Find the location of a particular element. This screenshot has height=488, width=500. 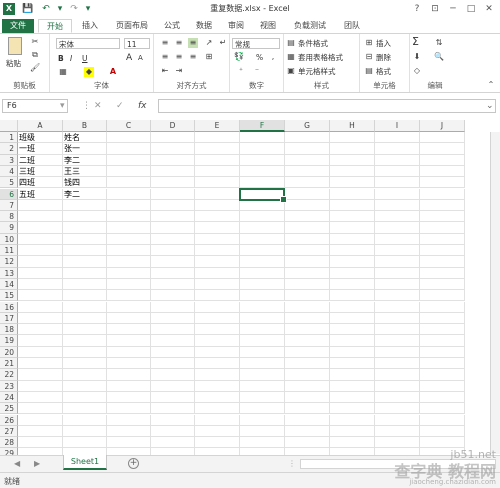

row-header: 10 is located at coordinates (9, 239).